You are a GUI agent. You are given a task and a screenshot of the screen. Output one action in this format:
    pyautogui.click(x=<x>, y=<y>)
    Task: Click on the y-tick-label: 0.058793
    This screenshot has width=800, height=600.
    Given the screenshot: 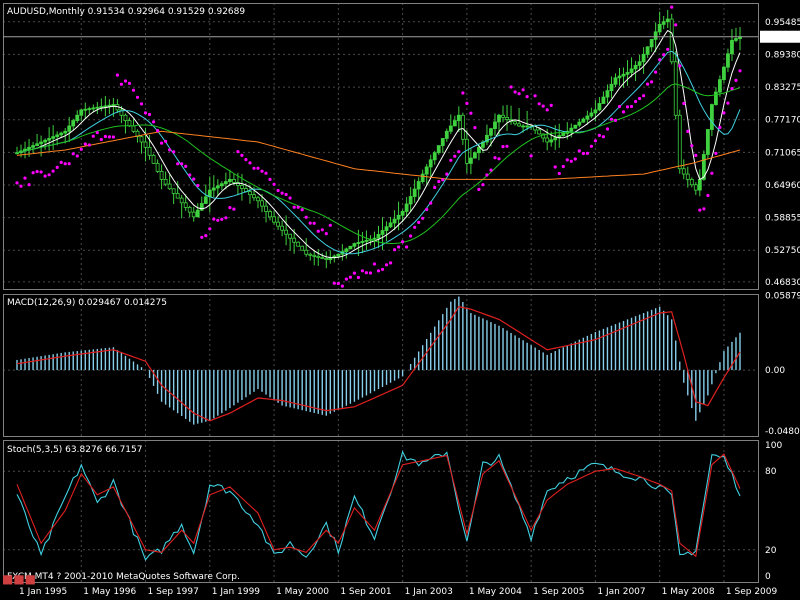 What is the action you would take?
    pyautogui.click(x=782, y=297)
    